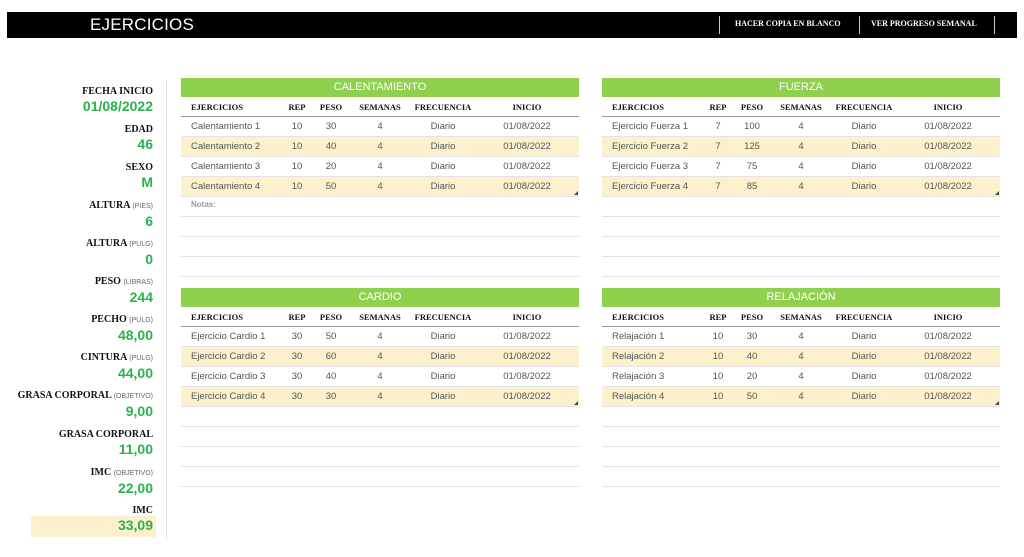  What do you see at coordinates (752, 166) in the screenshot?
I see `table-cell: 75` at bounding box center [752, 166].